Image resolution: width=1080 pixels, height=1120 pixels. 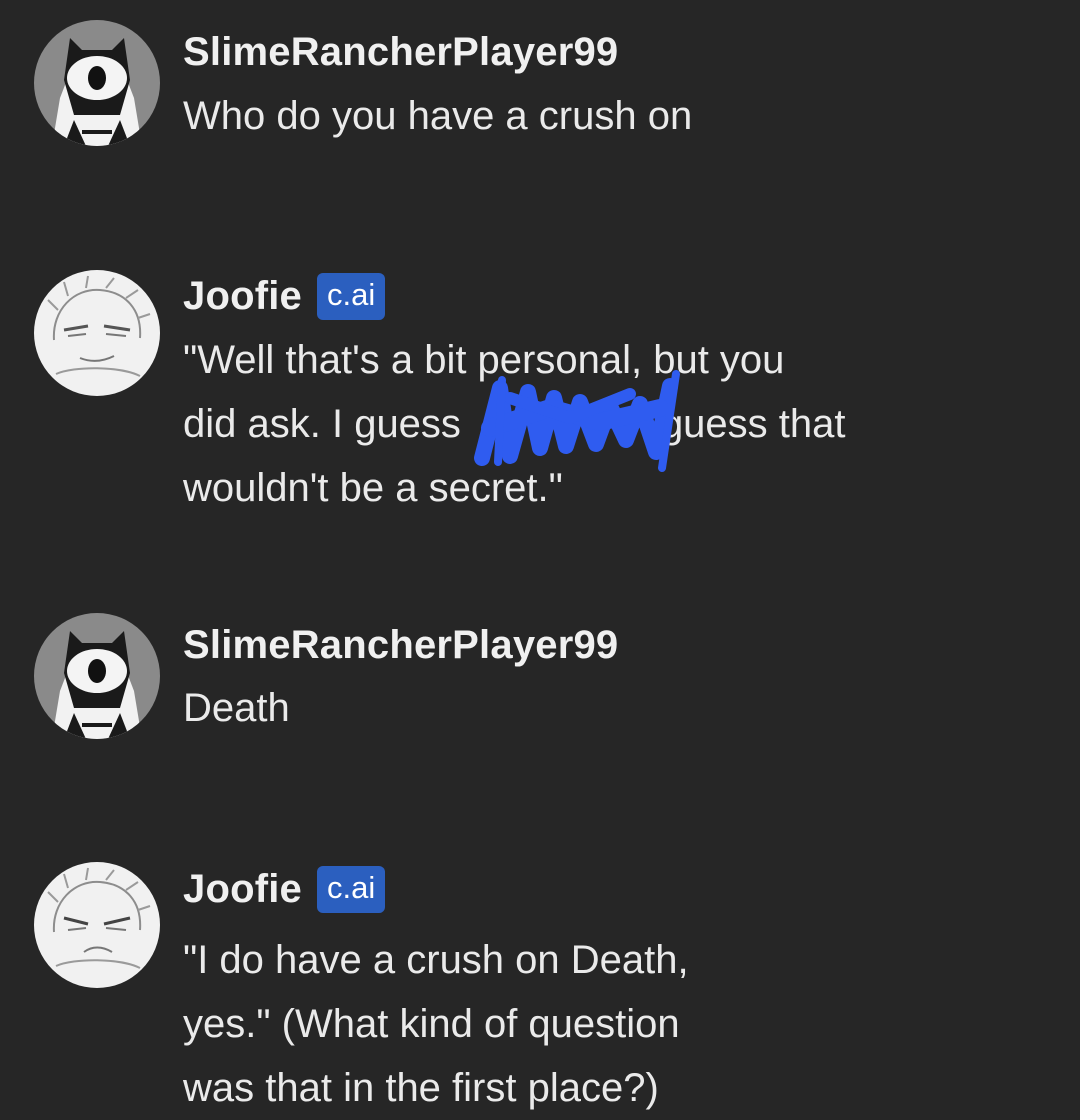 What do you see at coordinates (431, 1024) in the screenshot?
I see `message-line: yes." (What kind of question` at bounding box center [431, 1024].